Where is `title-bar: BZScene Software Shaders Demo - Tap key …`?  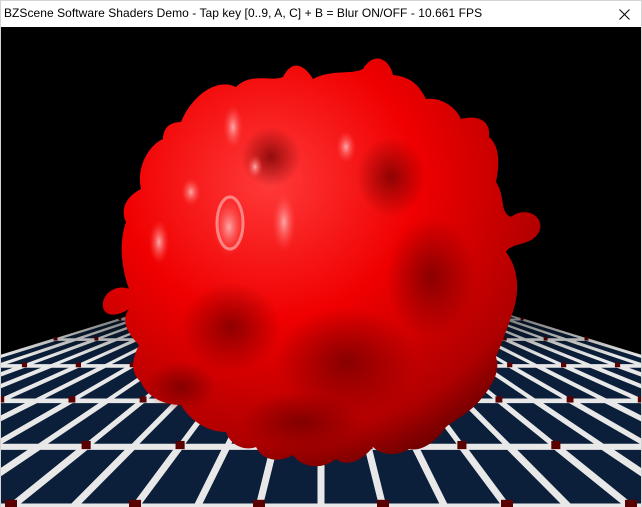
title-bar: BZScene Software Shaders Demo - Tap key … is located at coordinates (321, 14).